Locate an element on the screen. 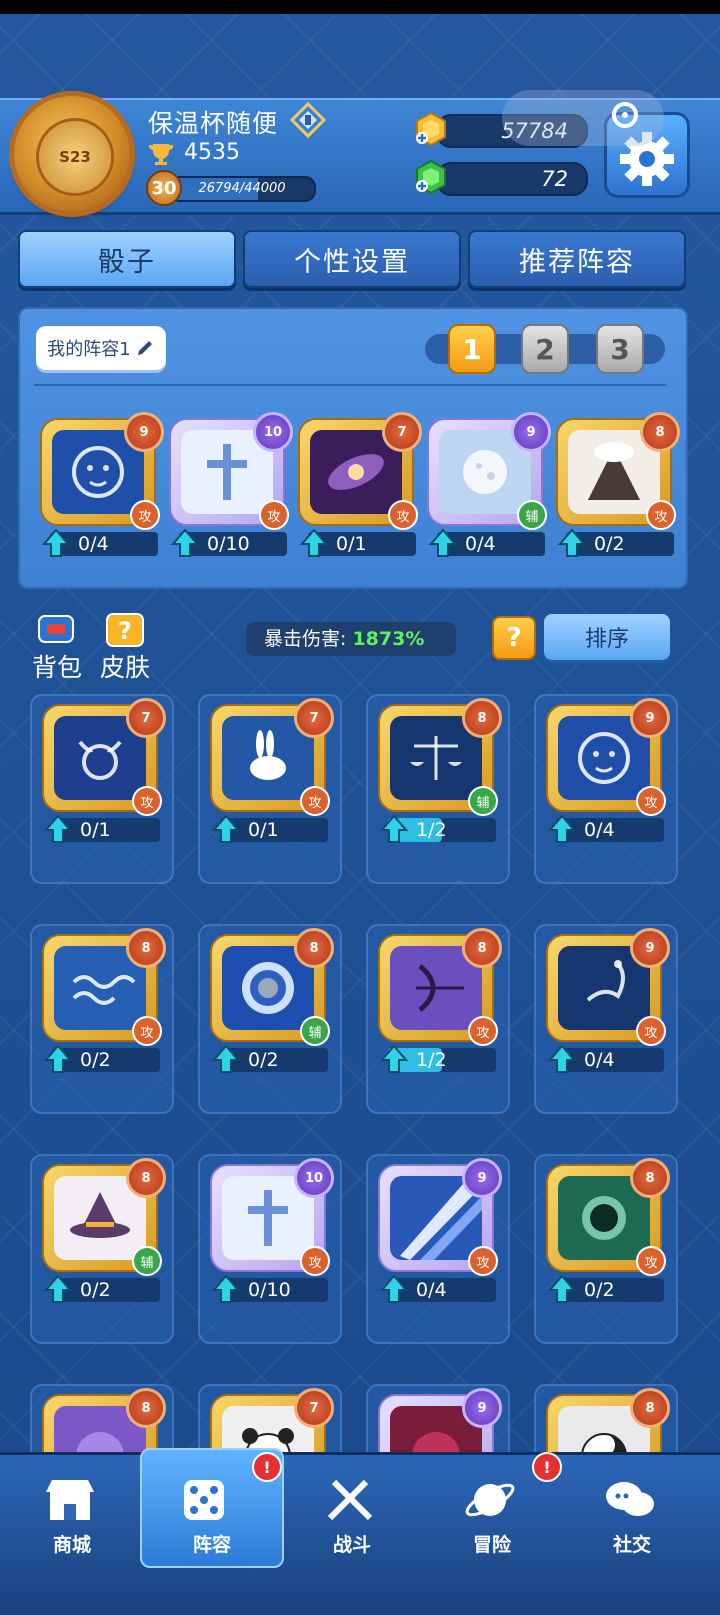 This screenshot has width=720, height=1615. nav-label: 阵容 is located at coordinates (211, 1545).